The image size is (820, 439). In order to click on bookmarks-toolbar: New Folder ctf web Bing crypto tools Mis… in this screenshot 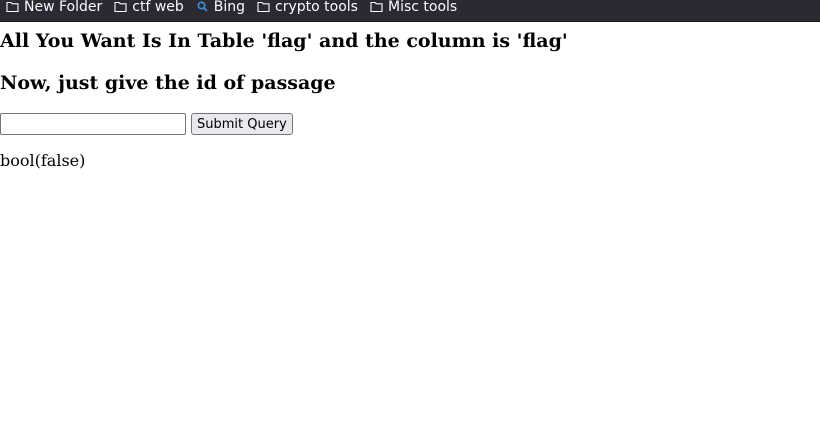, I will do `click(410, 11)`.